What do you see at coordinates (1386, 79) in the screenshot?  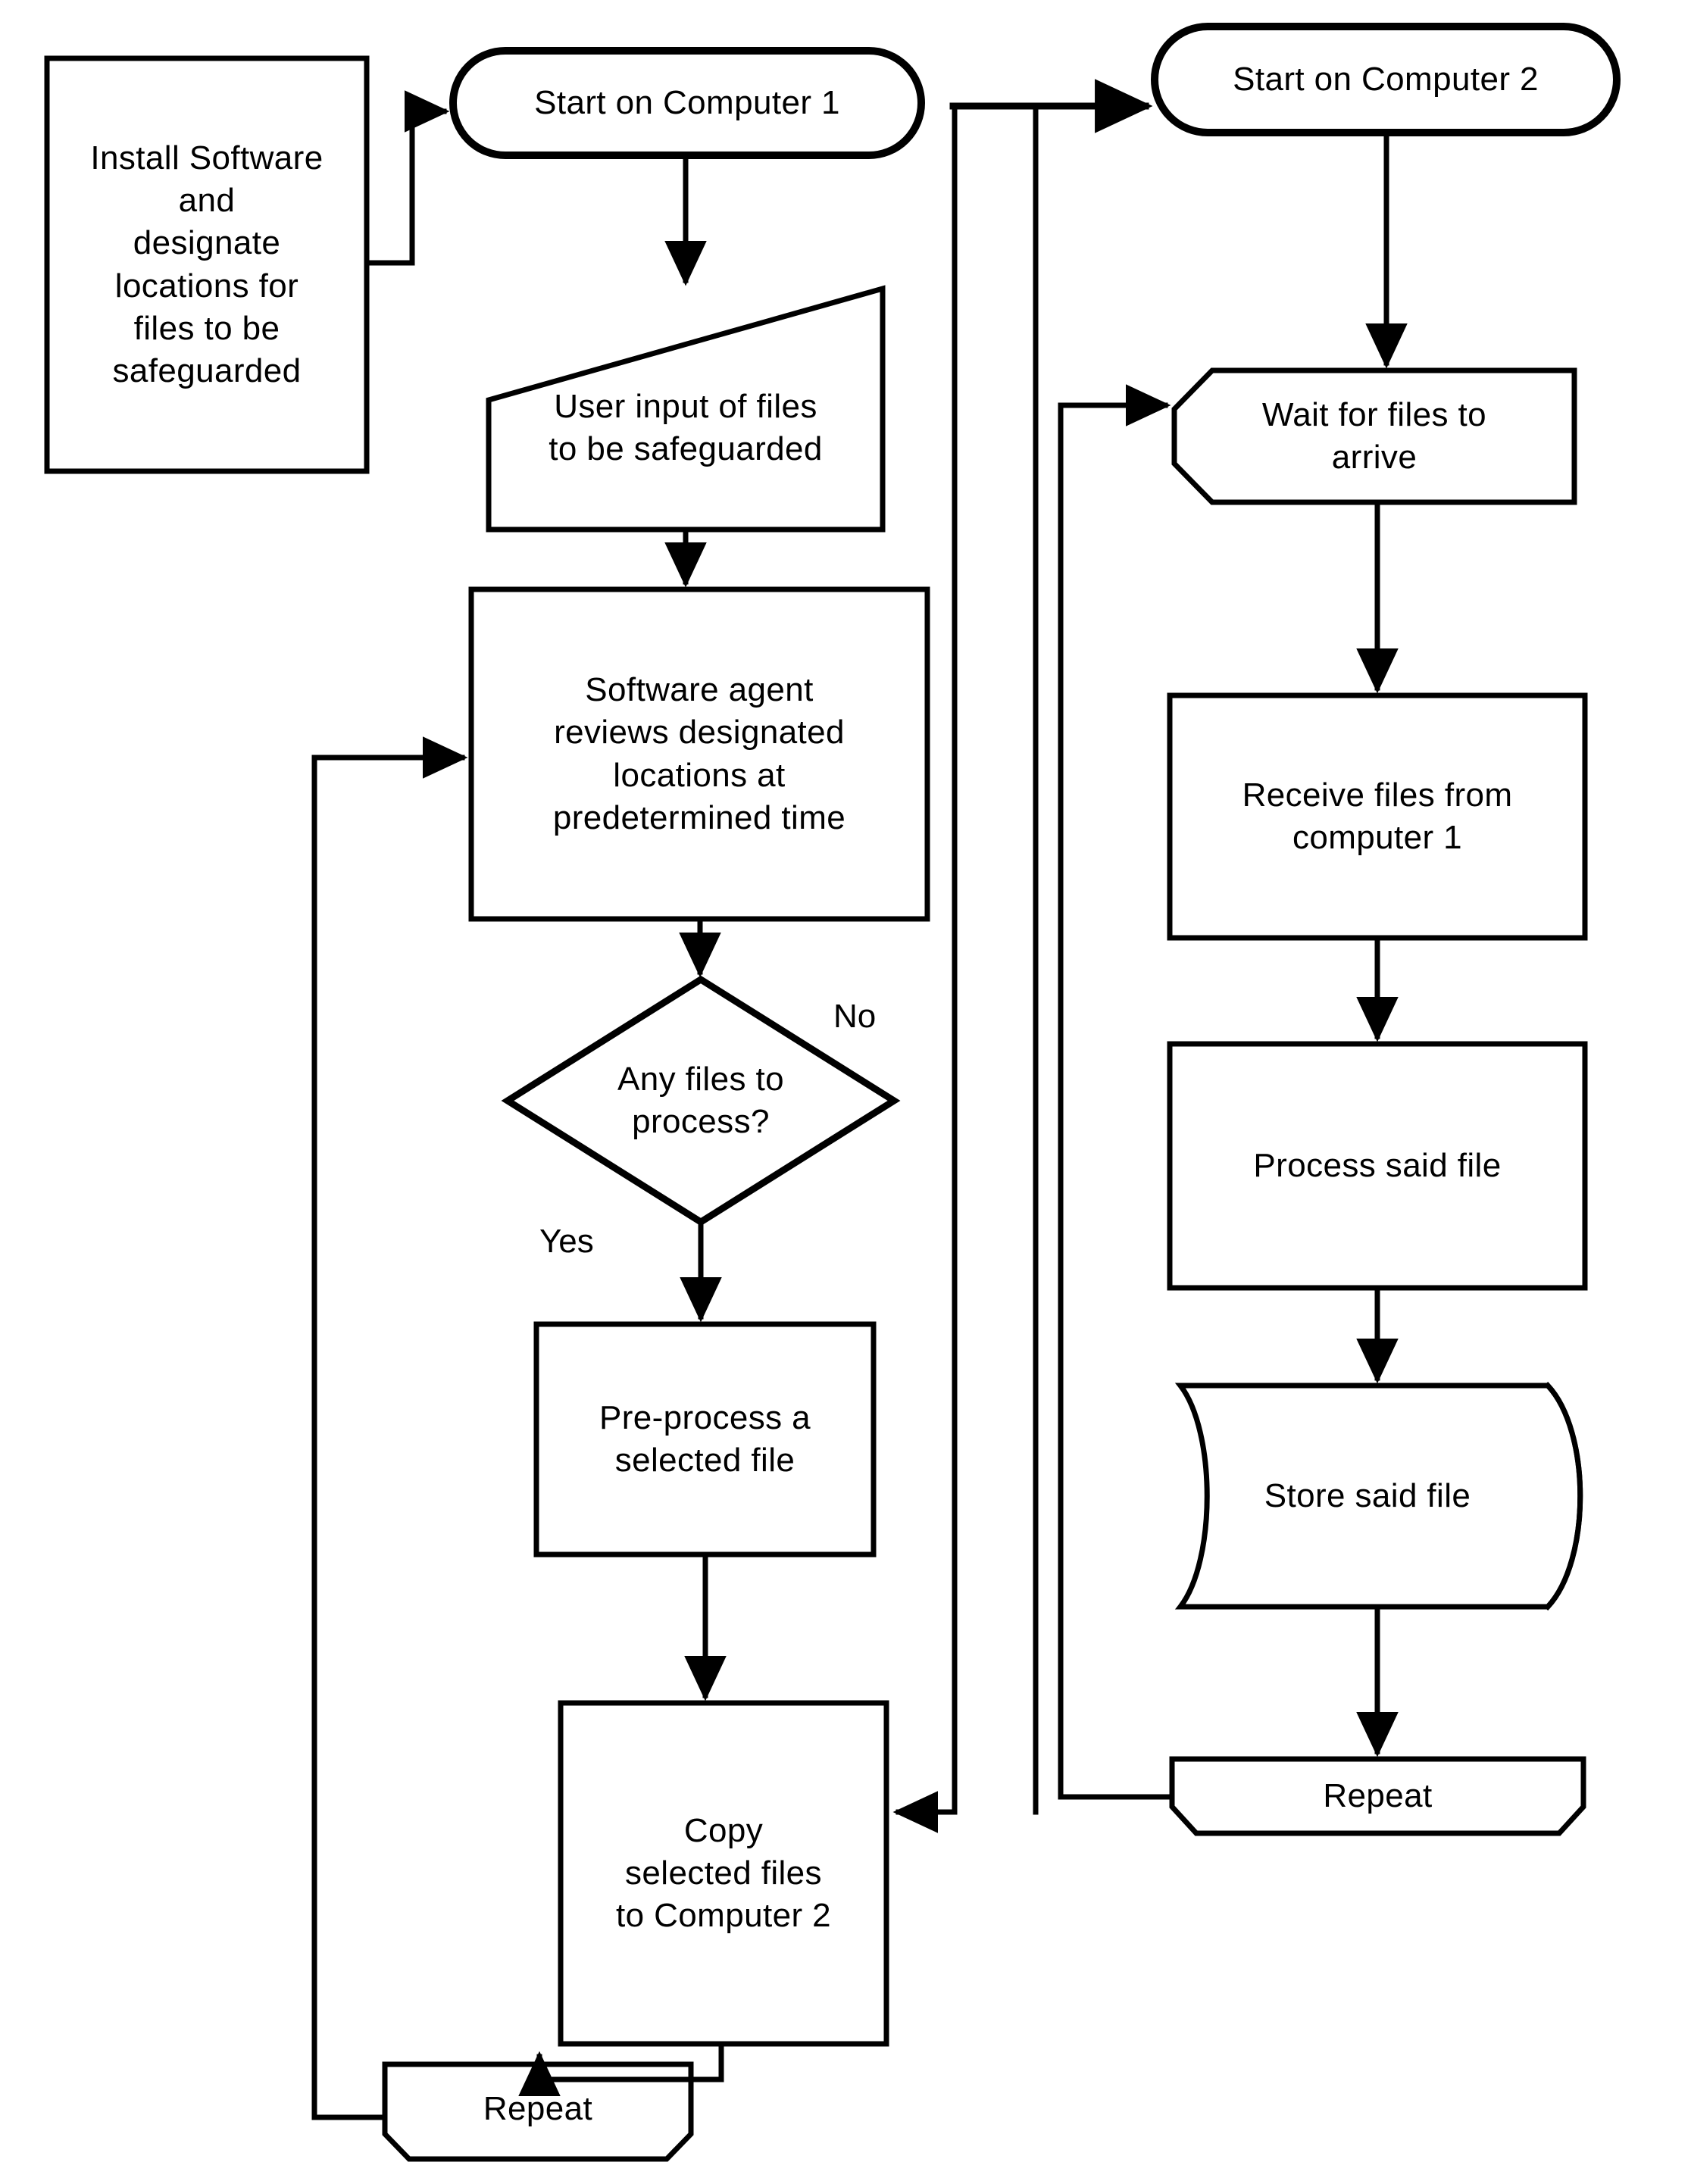 I see `shape-start2` at bounding box center [1386, 79].